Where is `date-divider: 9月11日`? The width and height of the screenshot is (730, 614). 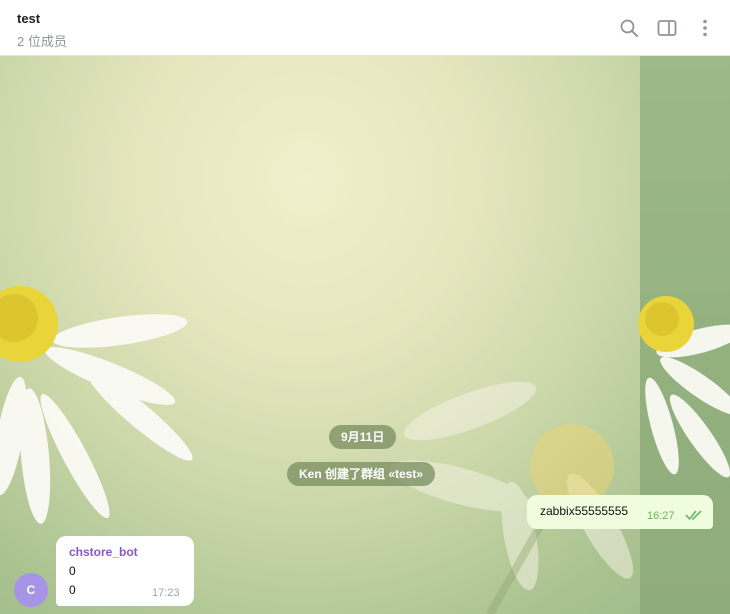 date-divider: 9月11日 is located at coordinates (363, 437).